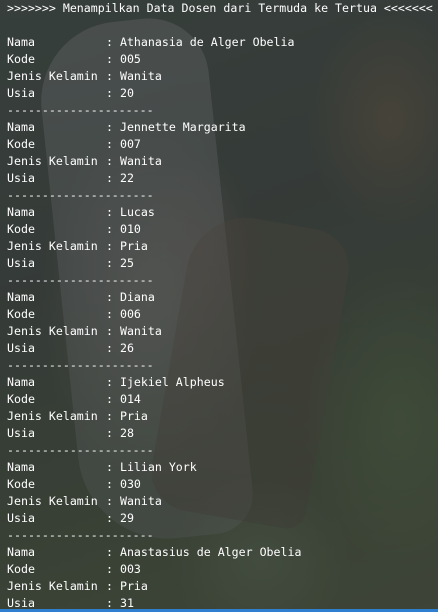 This screenshot has height=612, width=438. I want to click on field-value: 005, so click(130, 59).